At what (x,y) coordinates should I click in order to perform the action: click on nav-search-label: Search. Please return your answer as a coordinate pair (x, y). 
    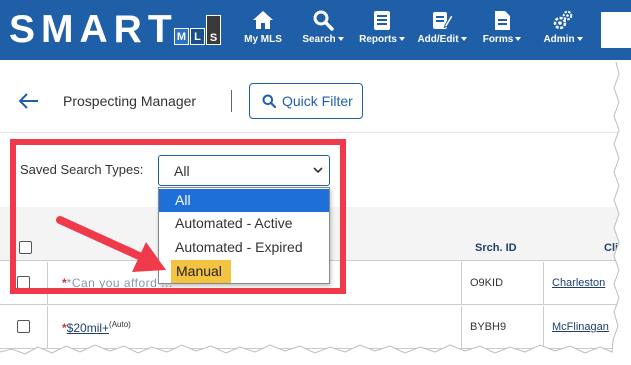
    Looking at the image, I should click on (319, 39).